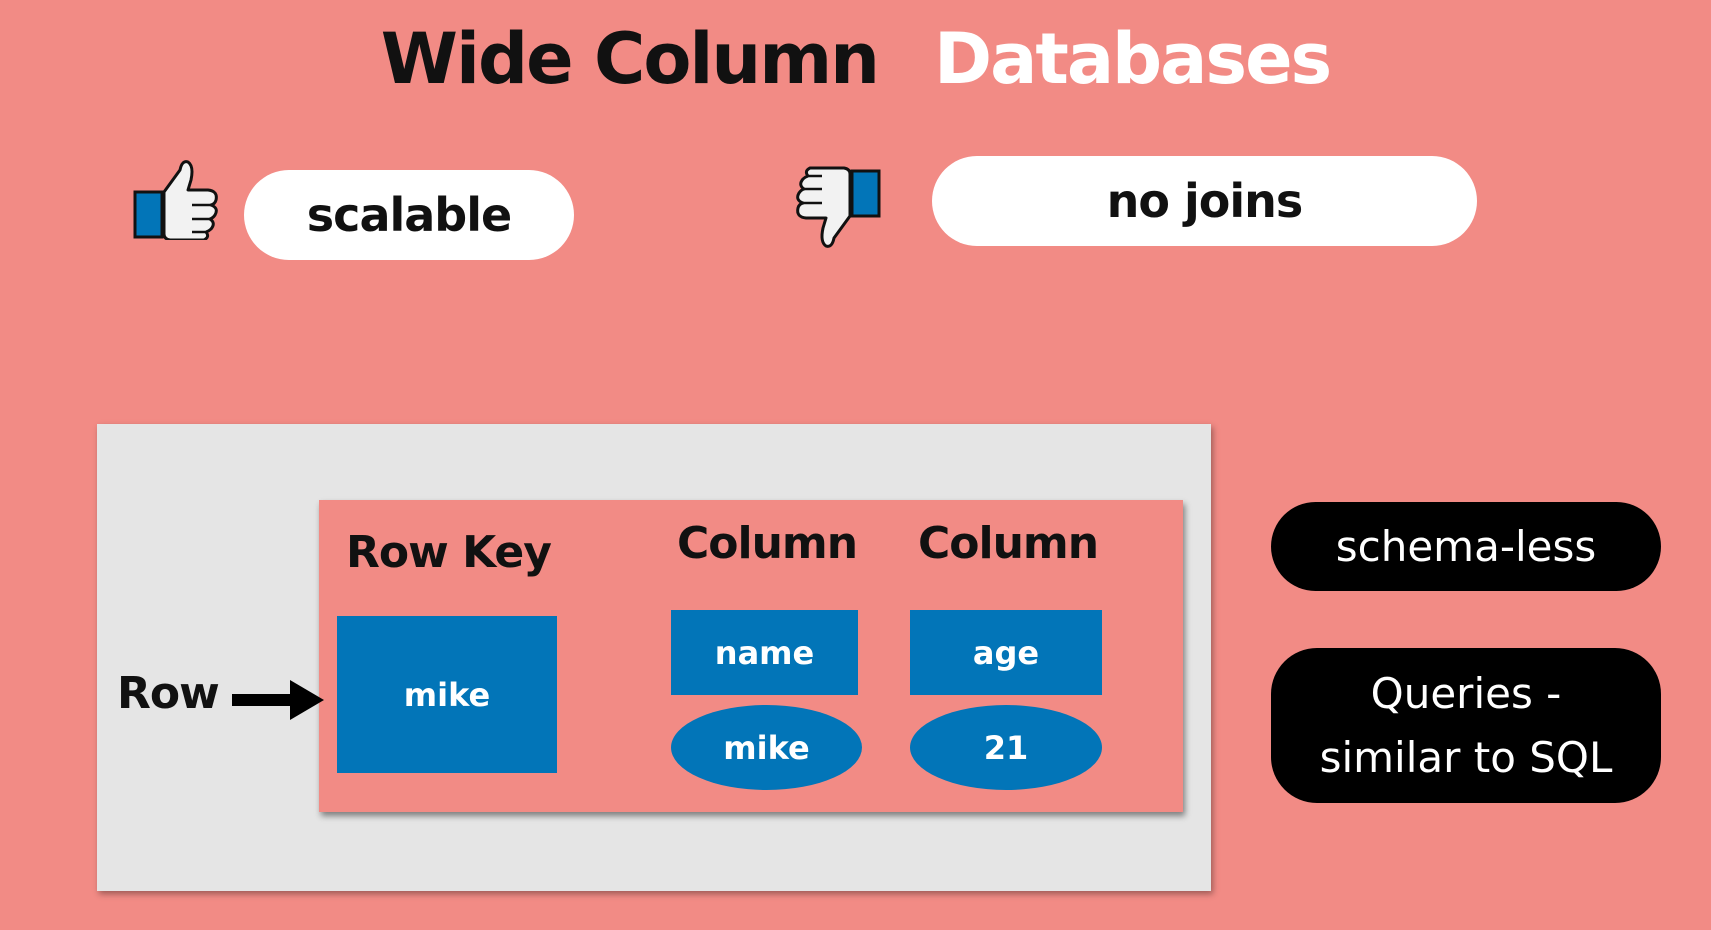  I want to click on thumbs-up-icon, so click(175, 200).